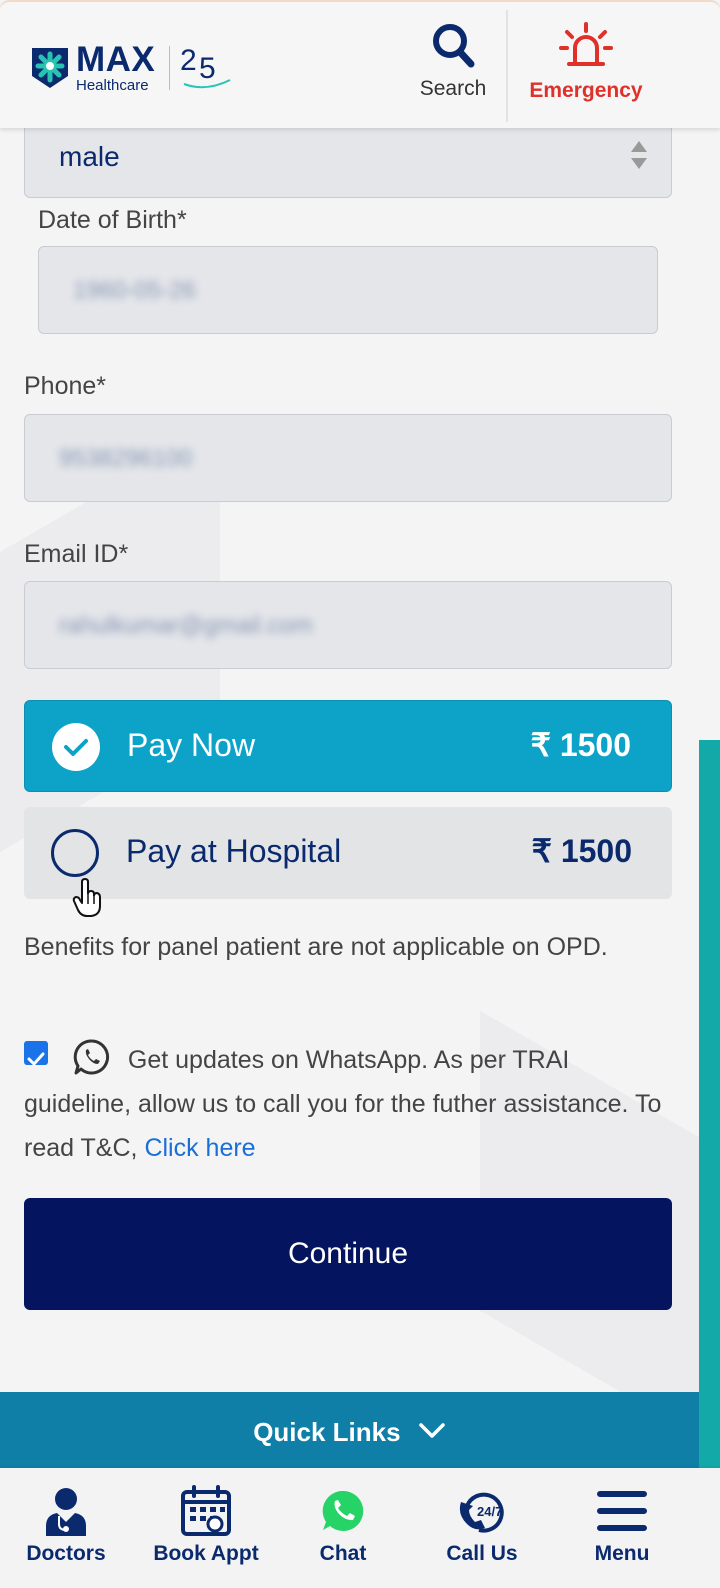  I want to click on nav-book-appt: Book Appt, so click(206, 1525).